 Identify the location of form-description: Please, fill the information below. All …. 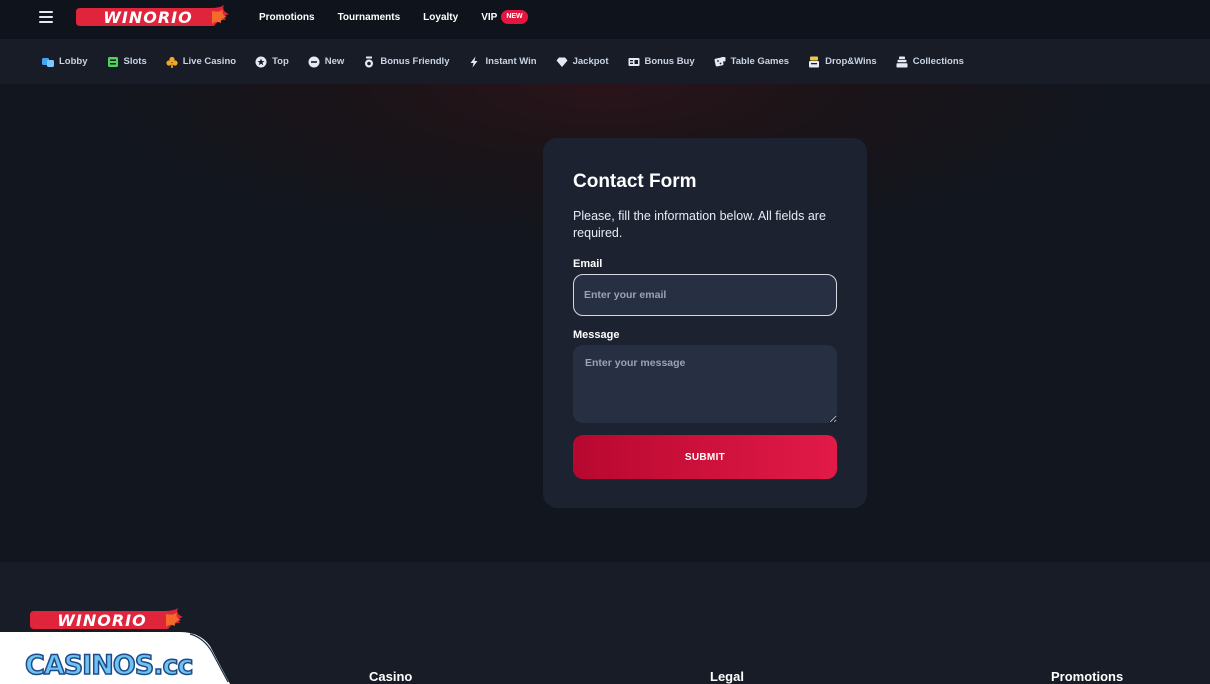
(699, 224).